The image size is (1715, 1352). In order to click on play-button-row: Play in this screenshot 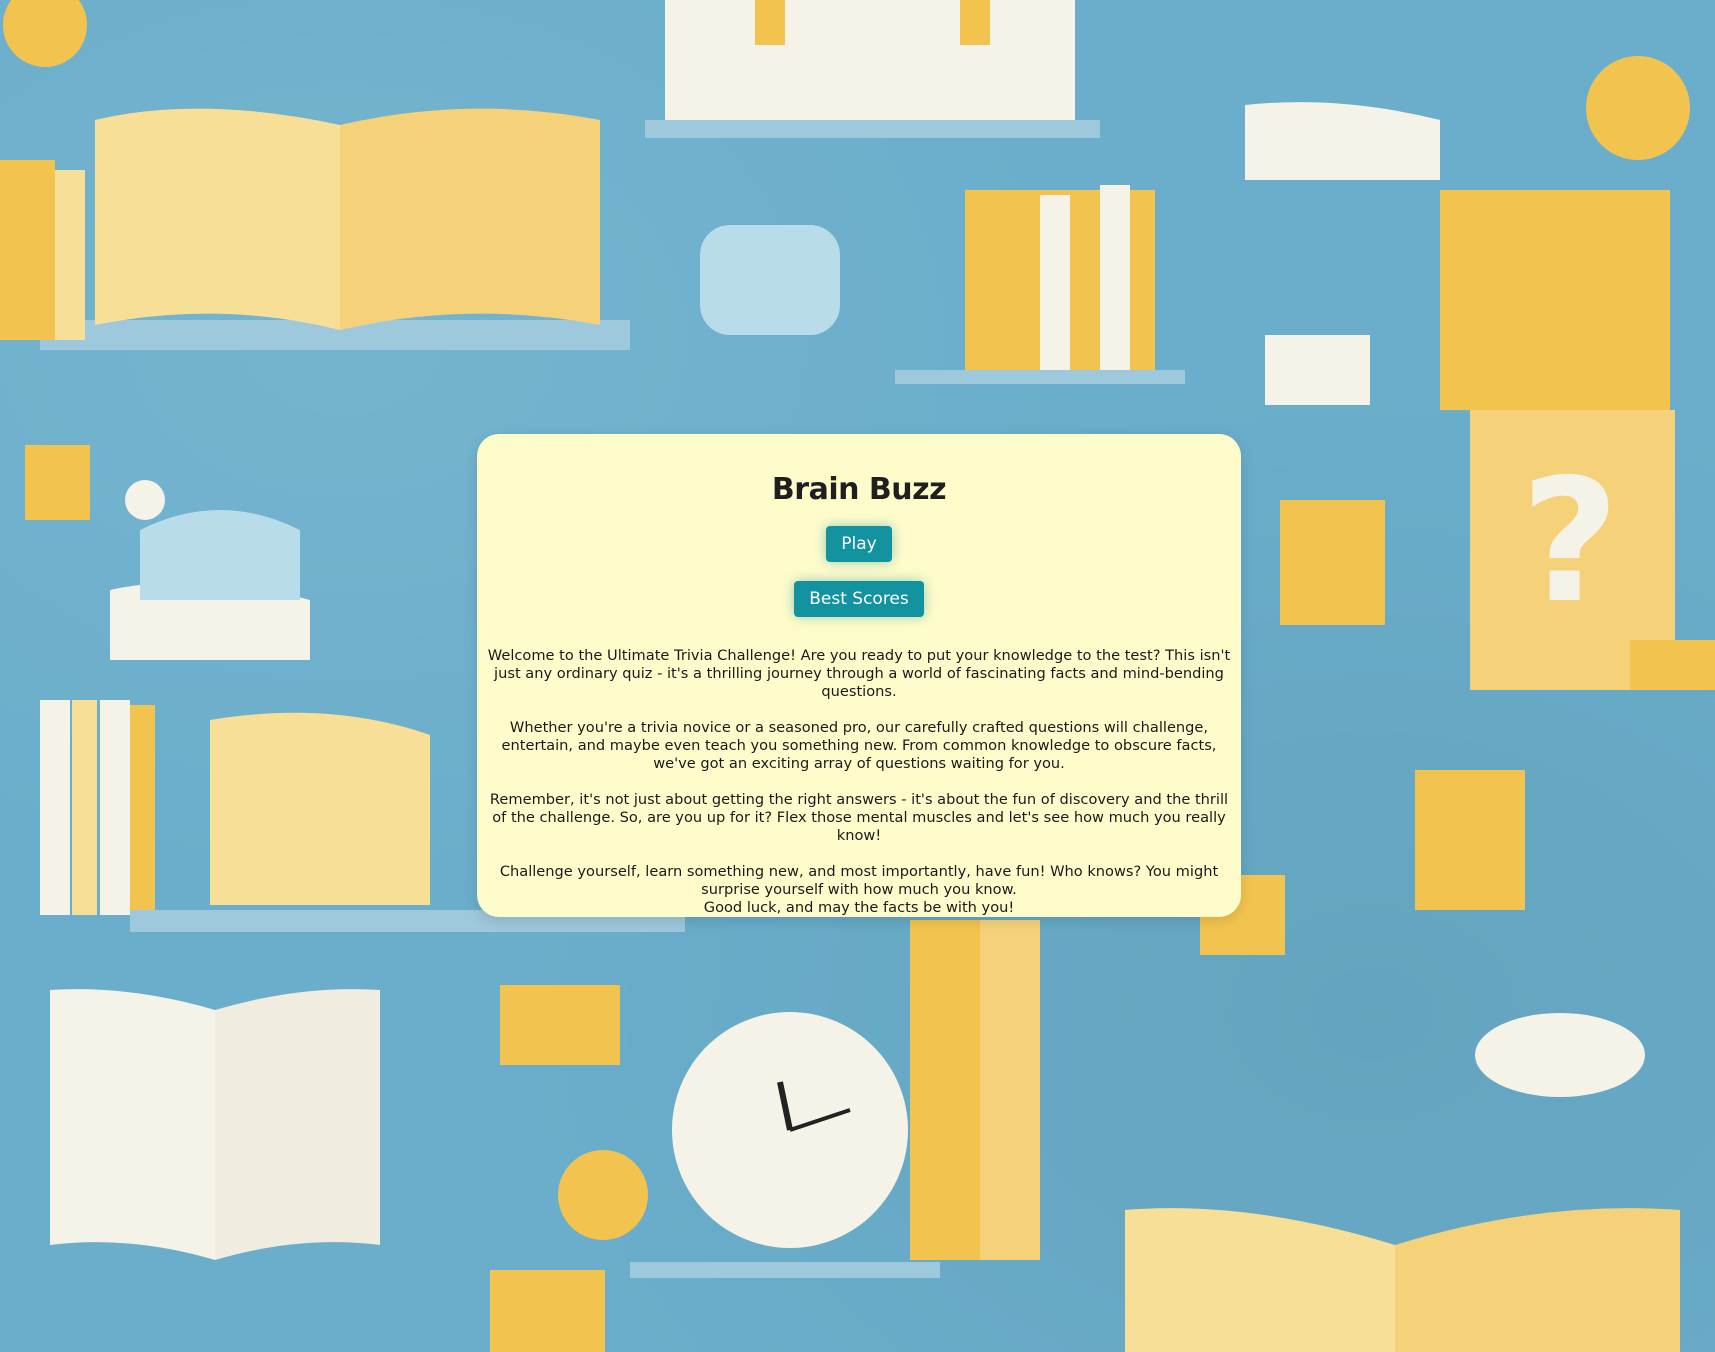, I will do `click(859, 544)`.